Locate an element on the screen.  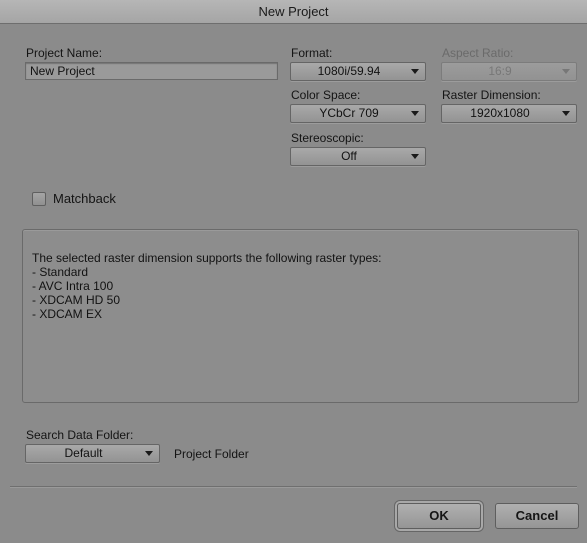
cancel-button: Cancel is located at coordinates (537, 516).